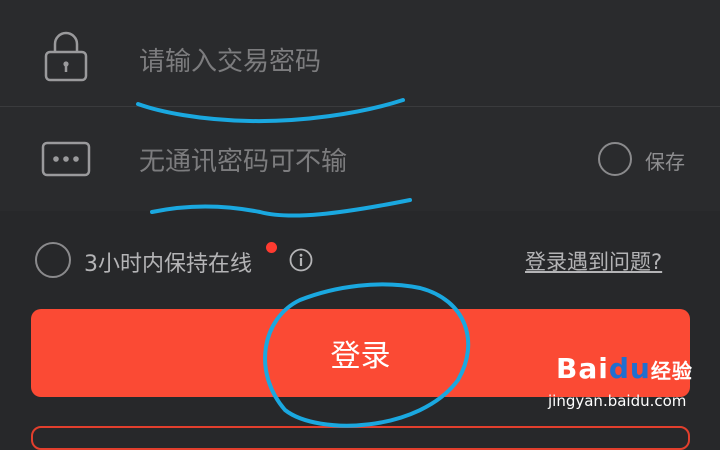 Image resolution: width=720 pixels, height=450 pixels. I want to click on keep-online-label: 3小时内保持在线, so click(168, 264).